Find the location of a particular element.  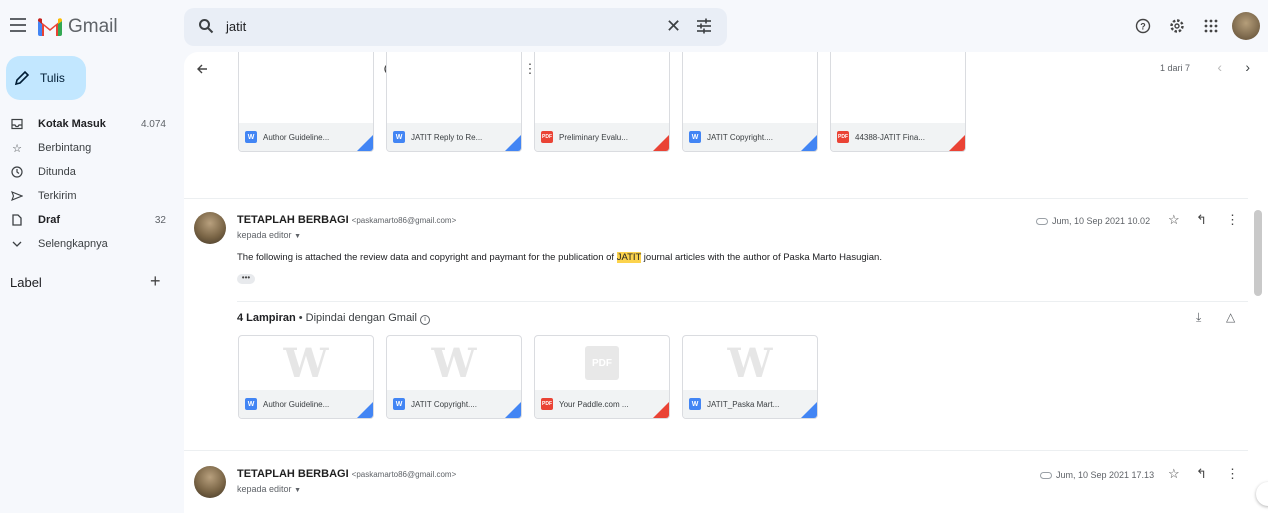

account-avatar is located at coordinates (1246, 26).